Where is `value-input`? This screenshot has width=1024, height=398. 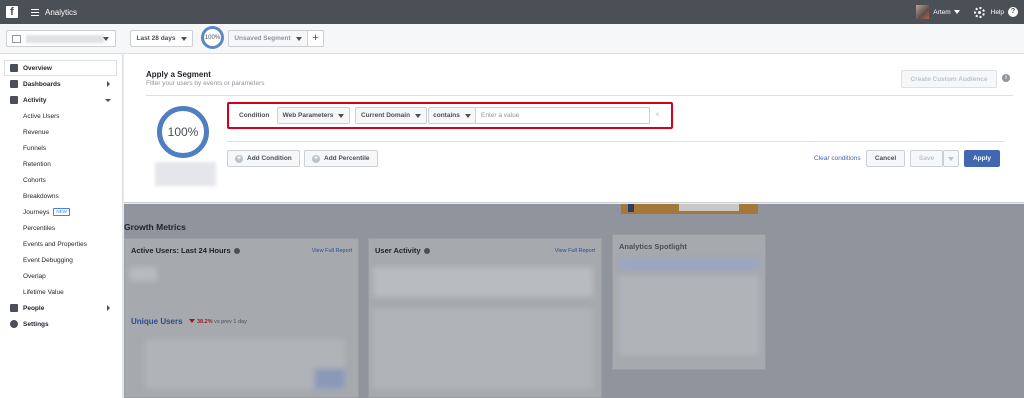 value-input is located at coordinates (562, 115).